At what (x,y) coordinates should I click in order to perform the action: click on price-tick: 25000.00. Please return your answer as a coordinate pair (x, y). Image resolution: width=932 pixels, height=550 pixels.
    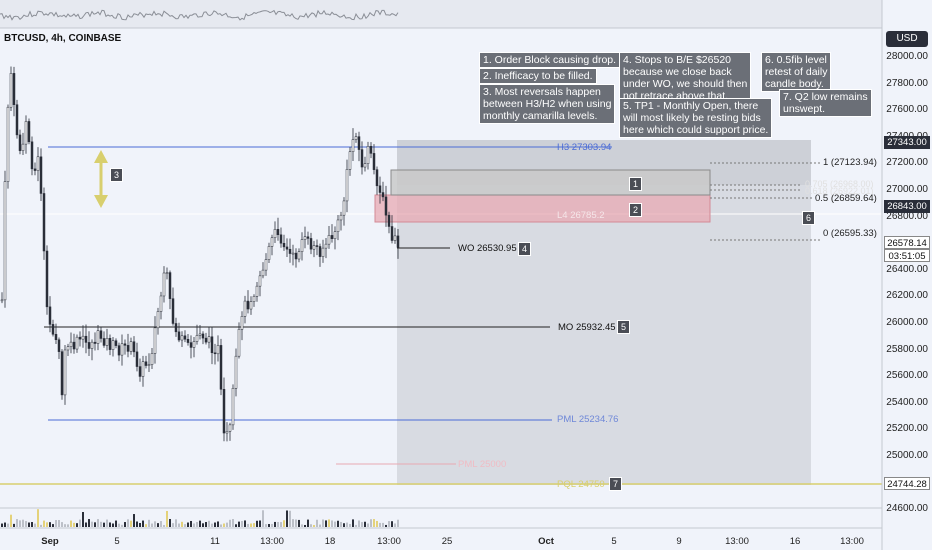
    Looking at the image, I should click on (907, 455).